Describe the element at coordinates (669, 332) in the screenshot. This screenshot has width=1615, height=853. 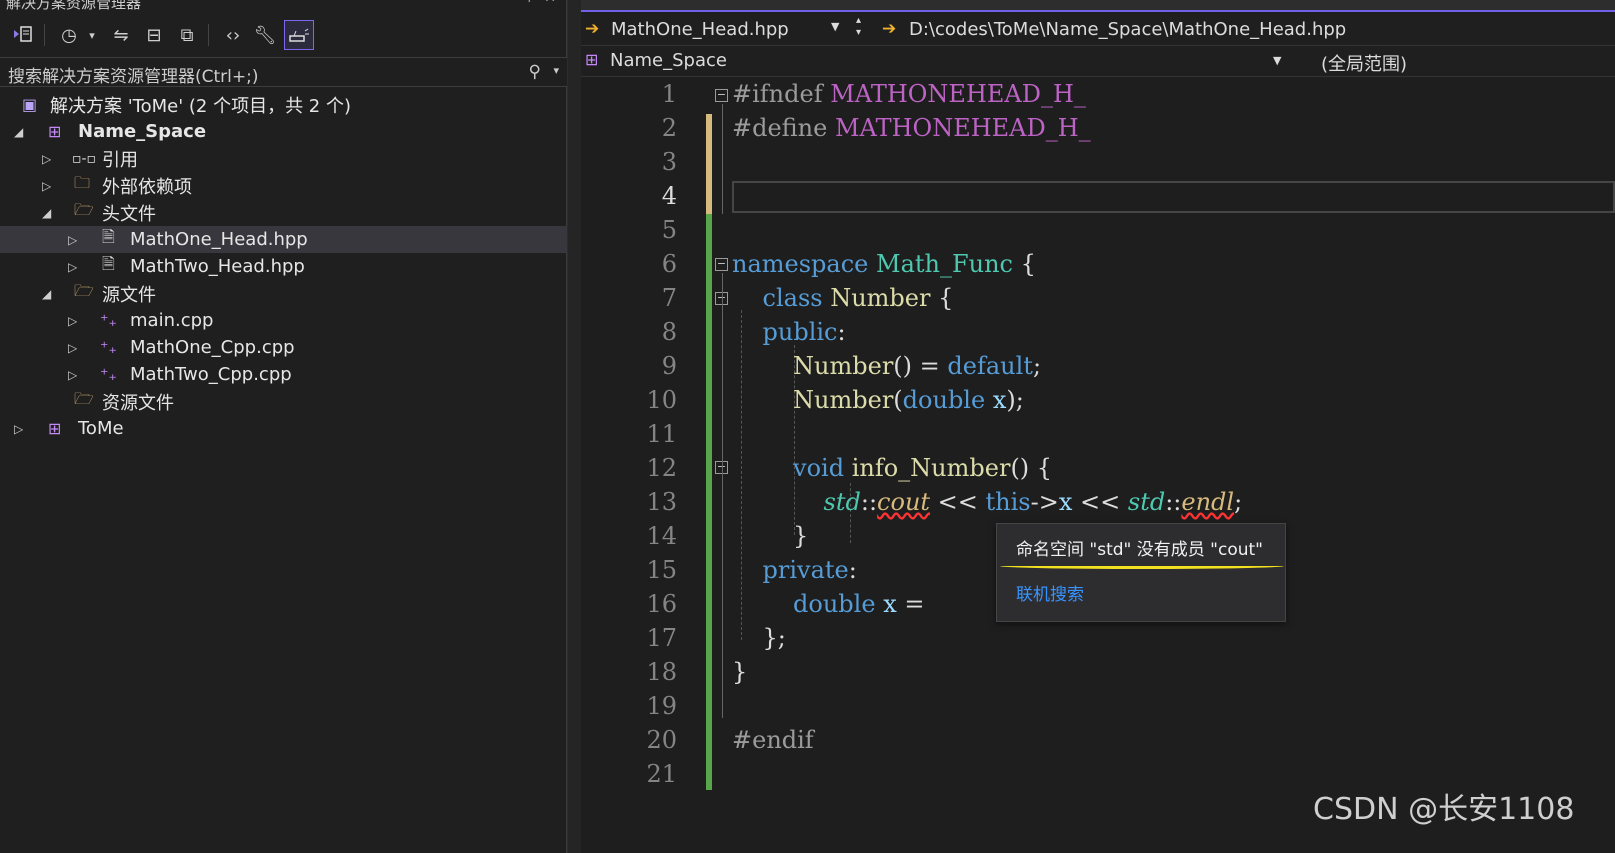
I see `line-number: 8` at that location.